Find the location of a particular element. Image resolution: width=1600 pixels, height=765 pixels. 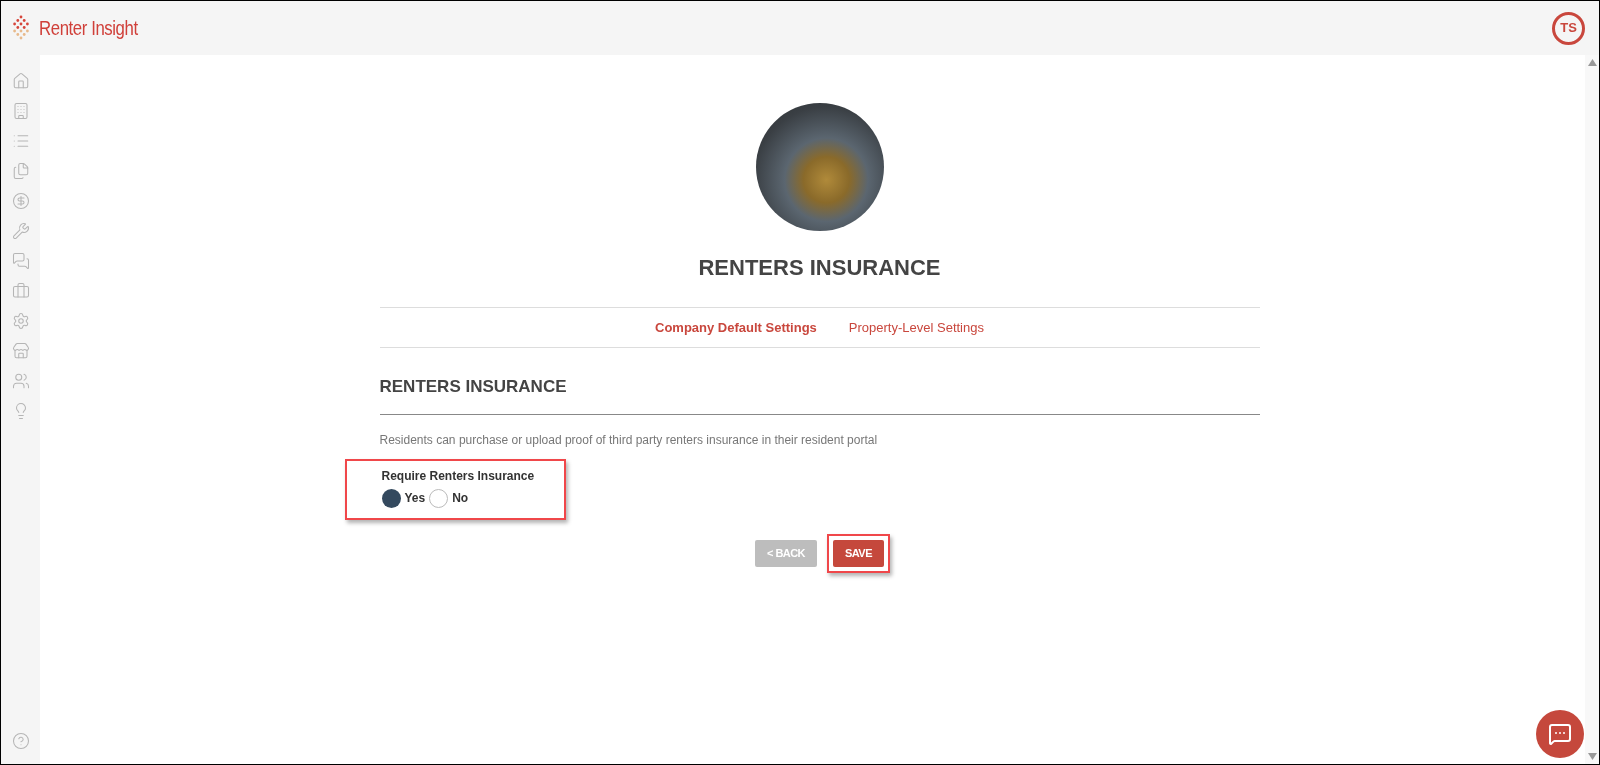

briefcase-icon is located at coordinates (20, 291).